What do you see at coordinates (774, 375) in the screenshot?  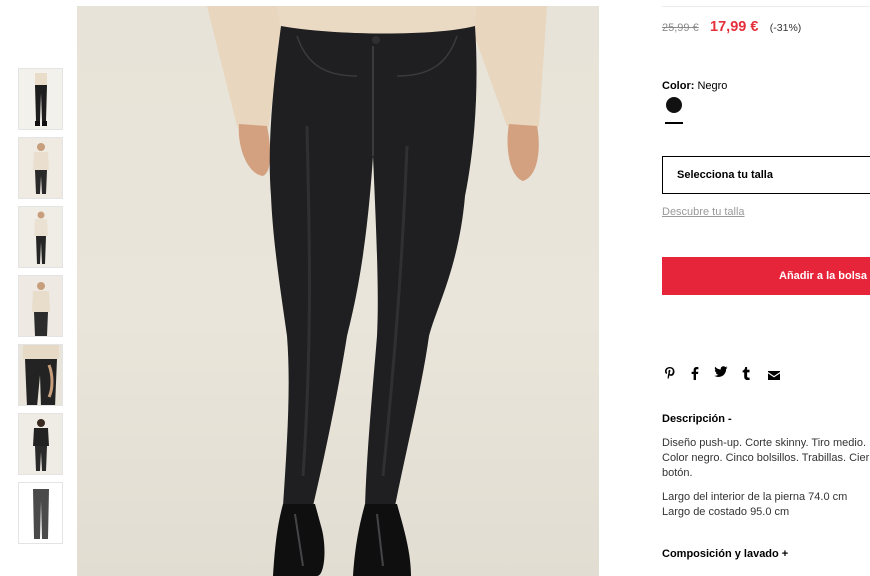 I see `email-icon` at bounding box center [774, 375].